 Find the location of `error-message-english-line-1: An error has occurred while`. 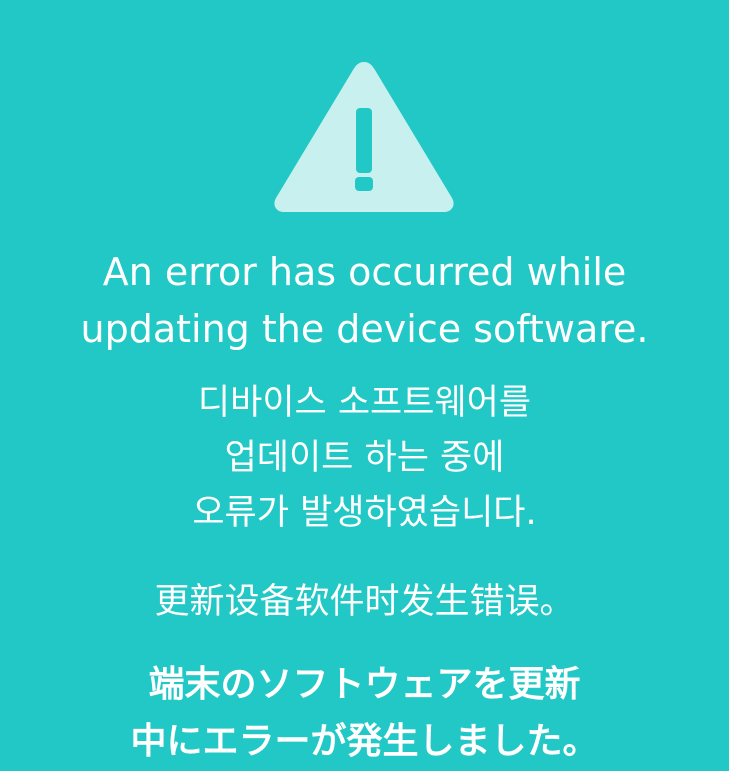

error-message-english-line-1: An error has occurred while is located at coordinates (364, 272).